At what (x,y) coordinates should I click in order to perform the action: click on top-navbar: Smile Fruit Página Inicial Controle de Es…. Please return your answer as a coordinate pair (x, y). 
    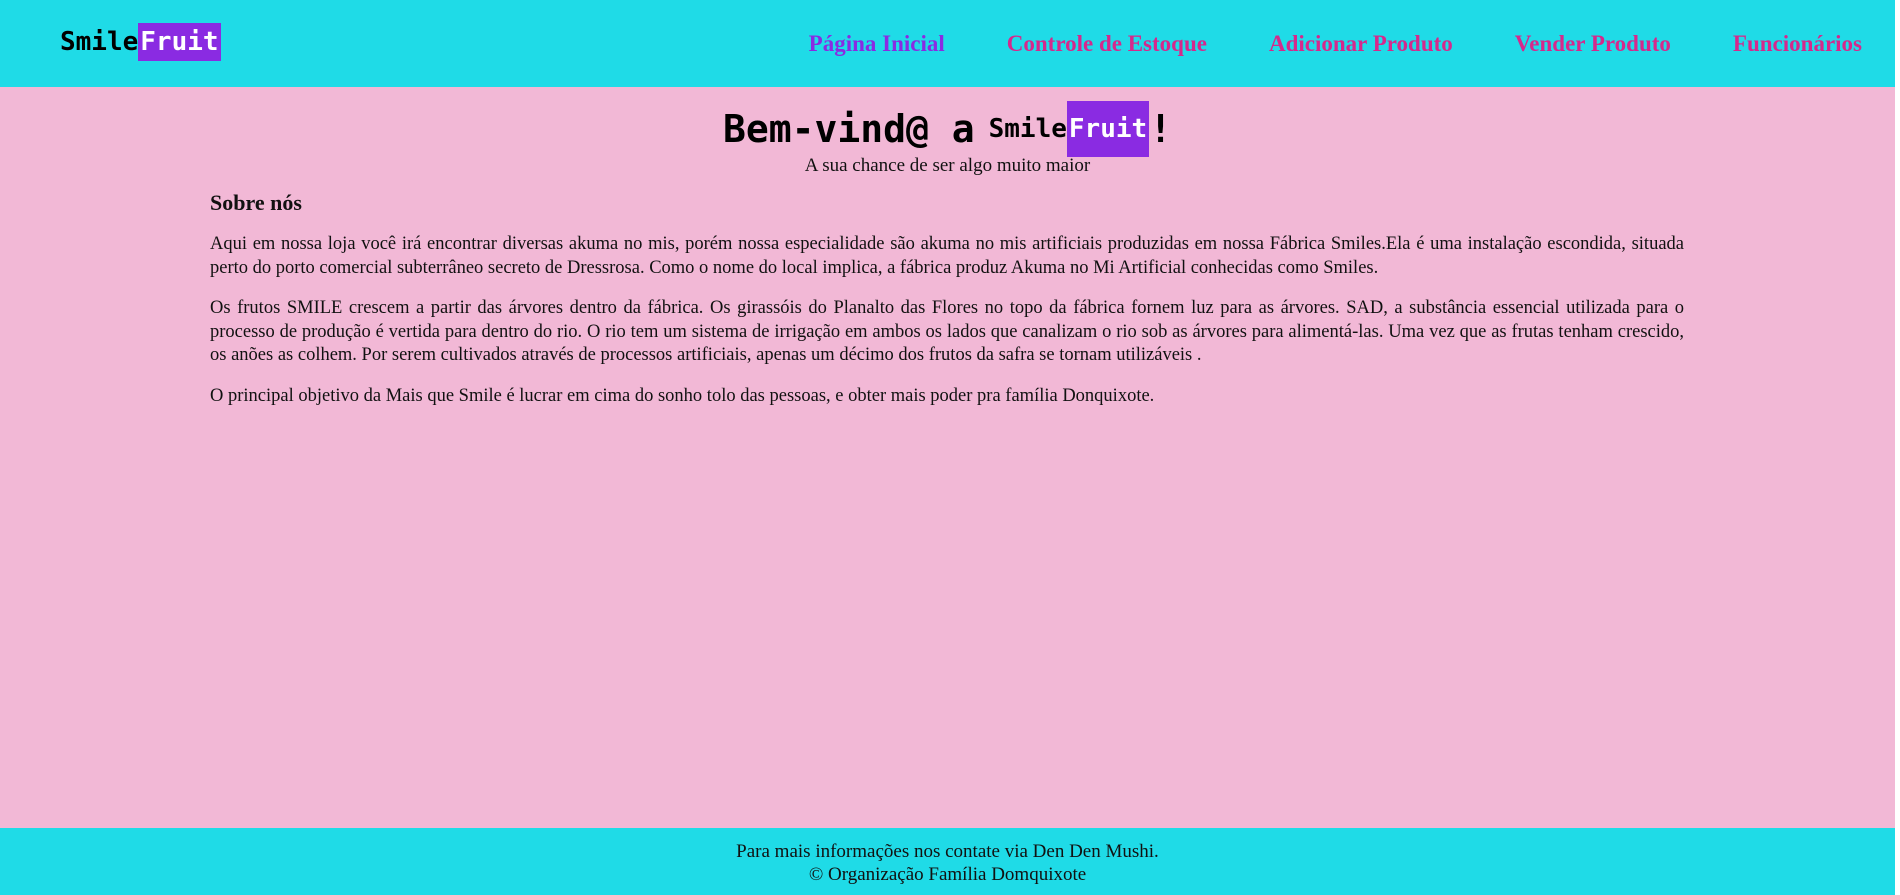
    Looking at the image, I should click on (947, 43).